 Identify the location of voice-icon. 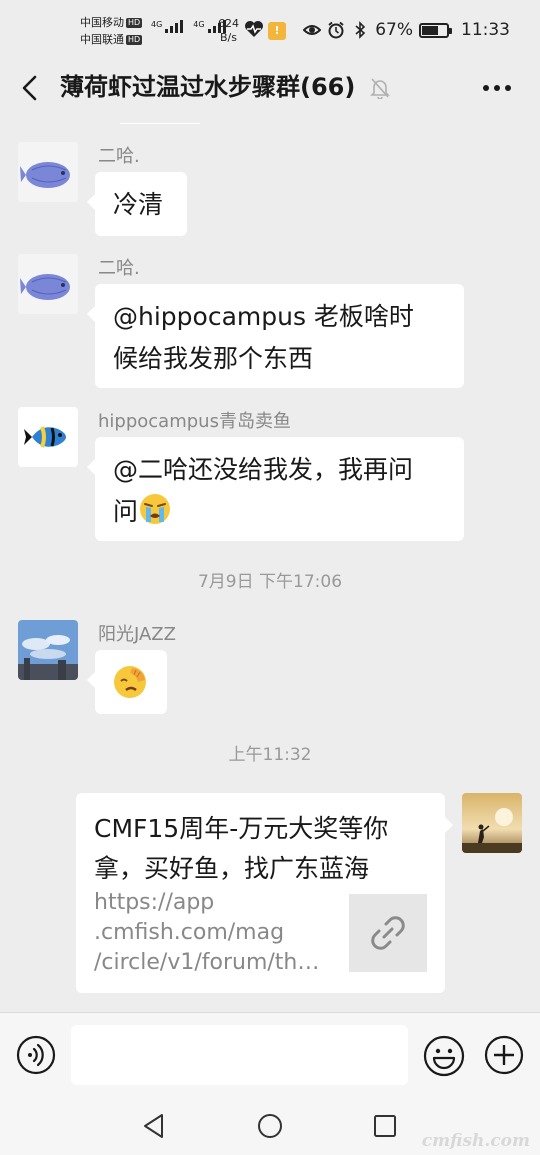
(36, 1055).